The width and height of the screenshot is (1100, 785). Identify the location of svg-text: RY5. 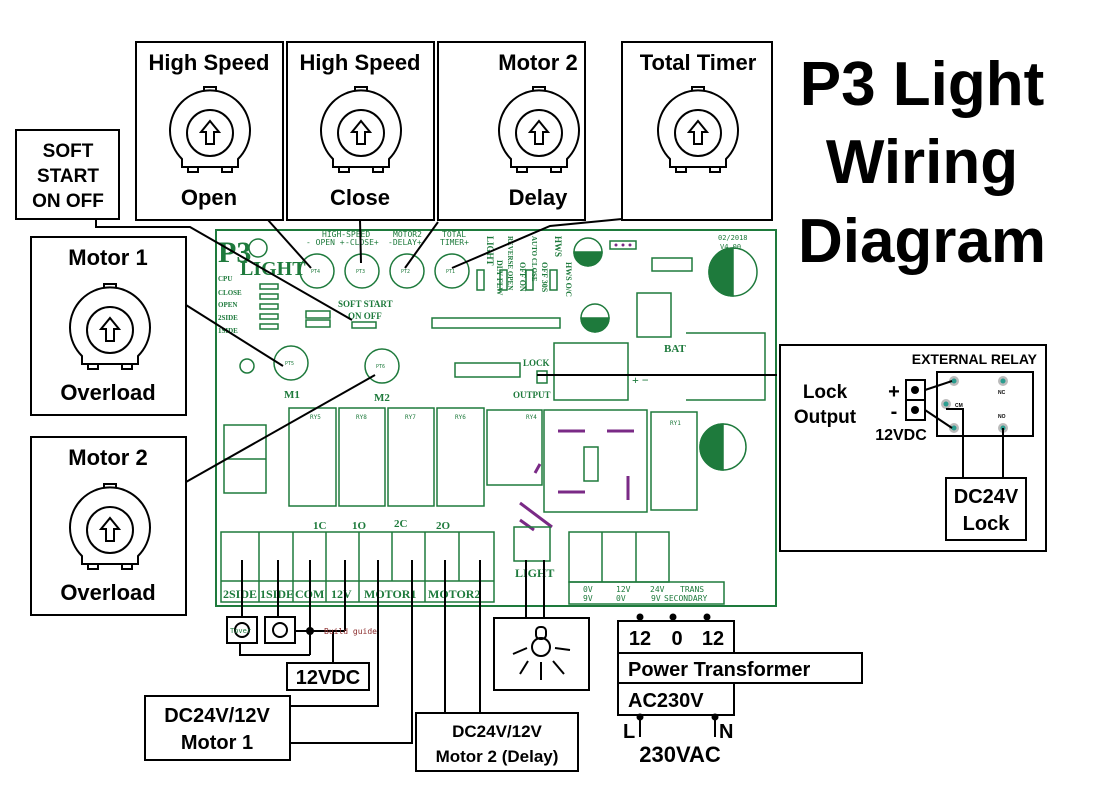
(315, 417).